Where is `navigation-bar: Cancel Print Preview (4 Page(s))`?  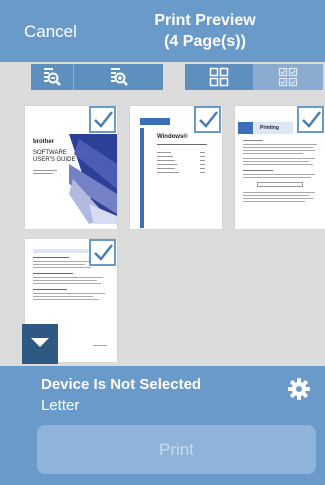
navigation-bar: Cancel Print Preview (4 Page(s)) is located at coordinates (162, 31).